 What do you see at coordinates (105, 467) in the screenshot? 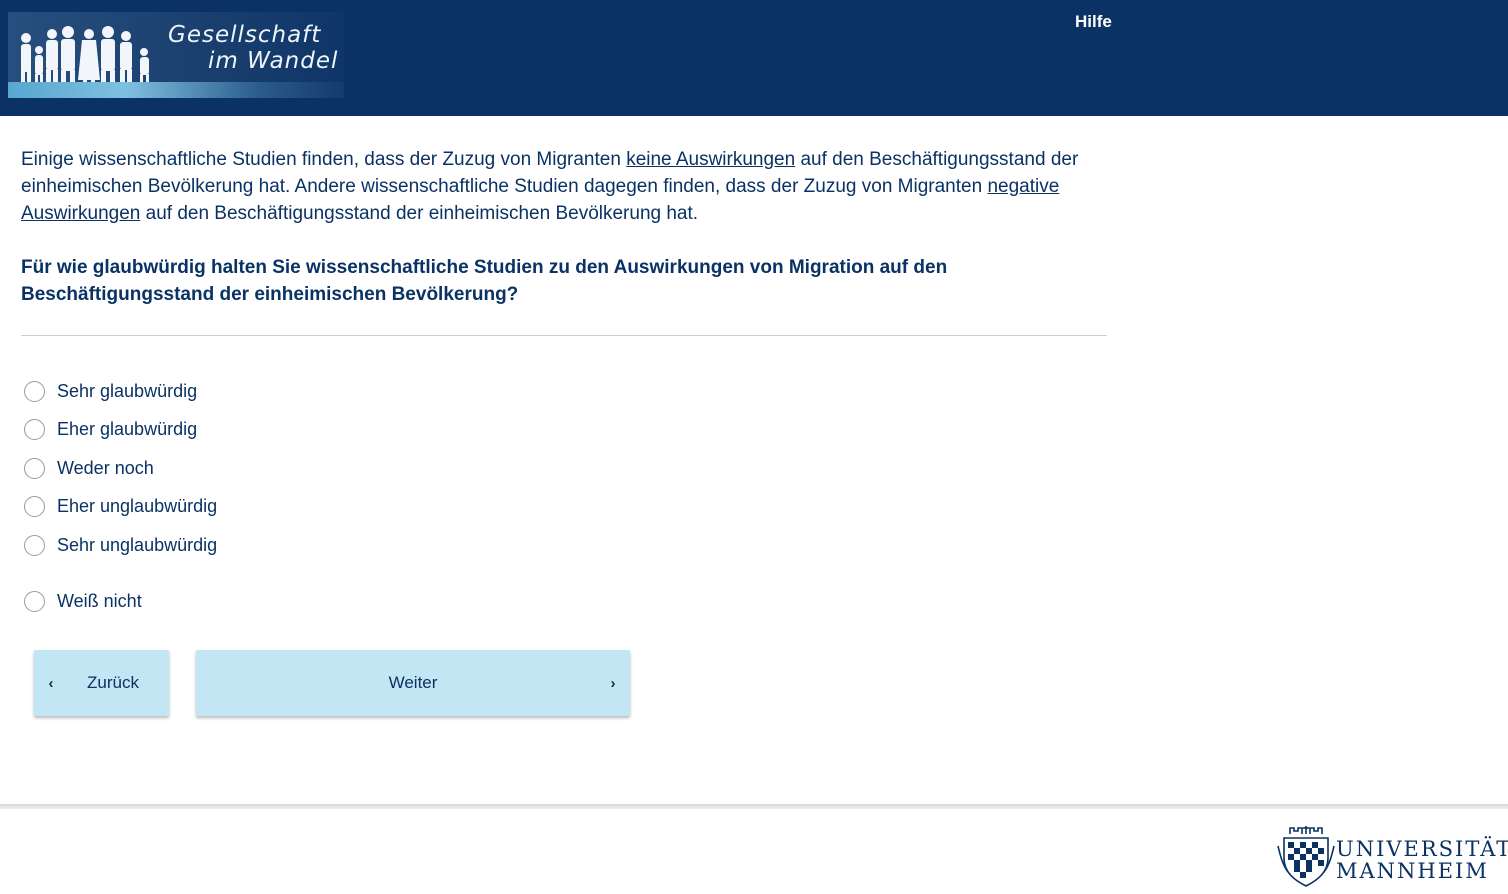
I see `option-label: Weder noch` at bounding box center [105, 467].